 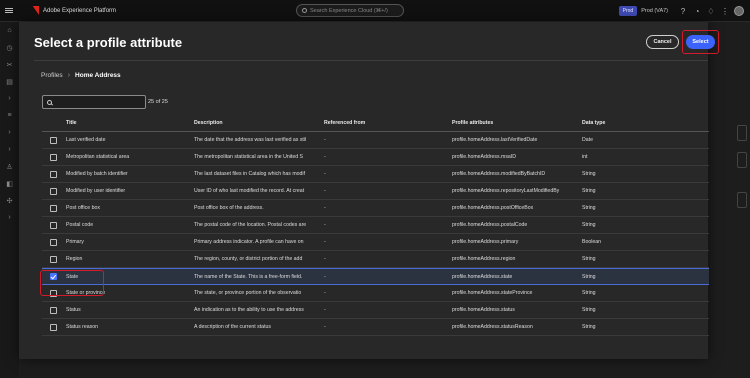 I want to click on cell-title: Post office box, so click(x=83, y=208).